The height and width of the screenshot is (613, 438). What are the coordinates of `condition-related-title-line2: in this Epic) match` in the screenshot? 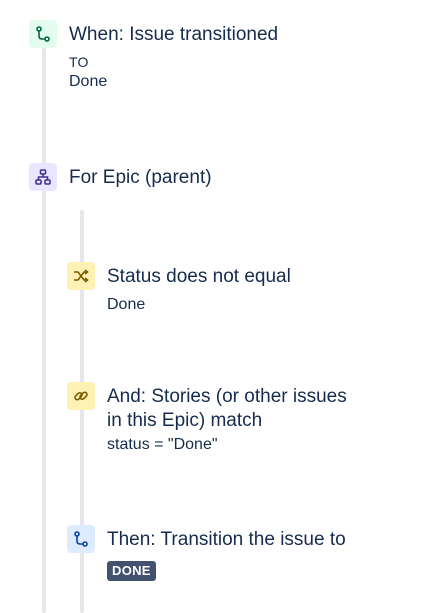 It's located at (185, 420).